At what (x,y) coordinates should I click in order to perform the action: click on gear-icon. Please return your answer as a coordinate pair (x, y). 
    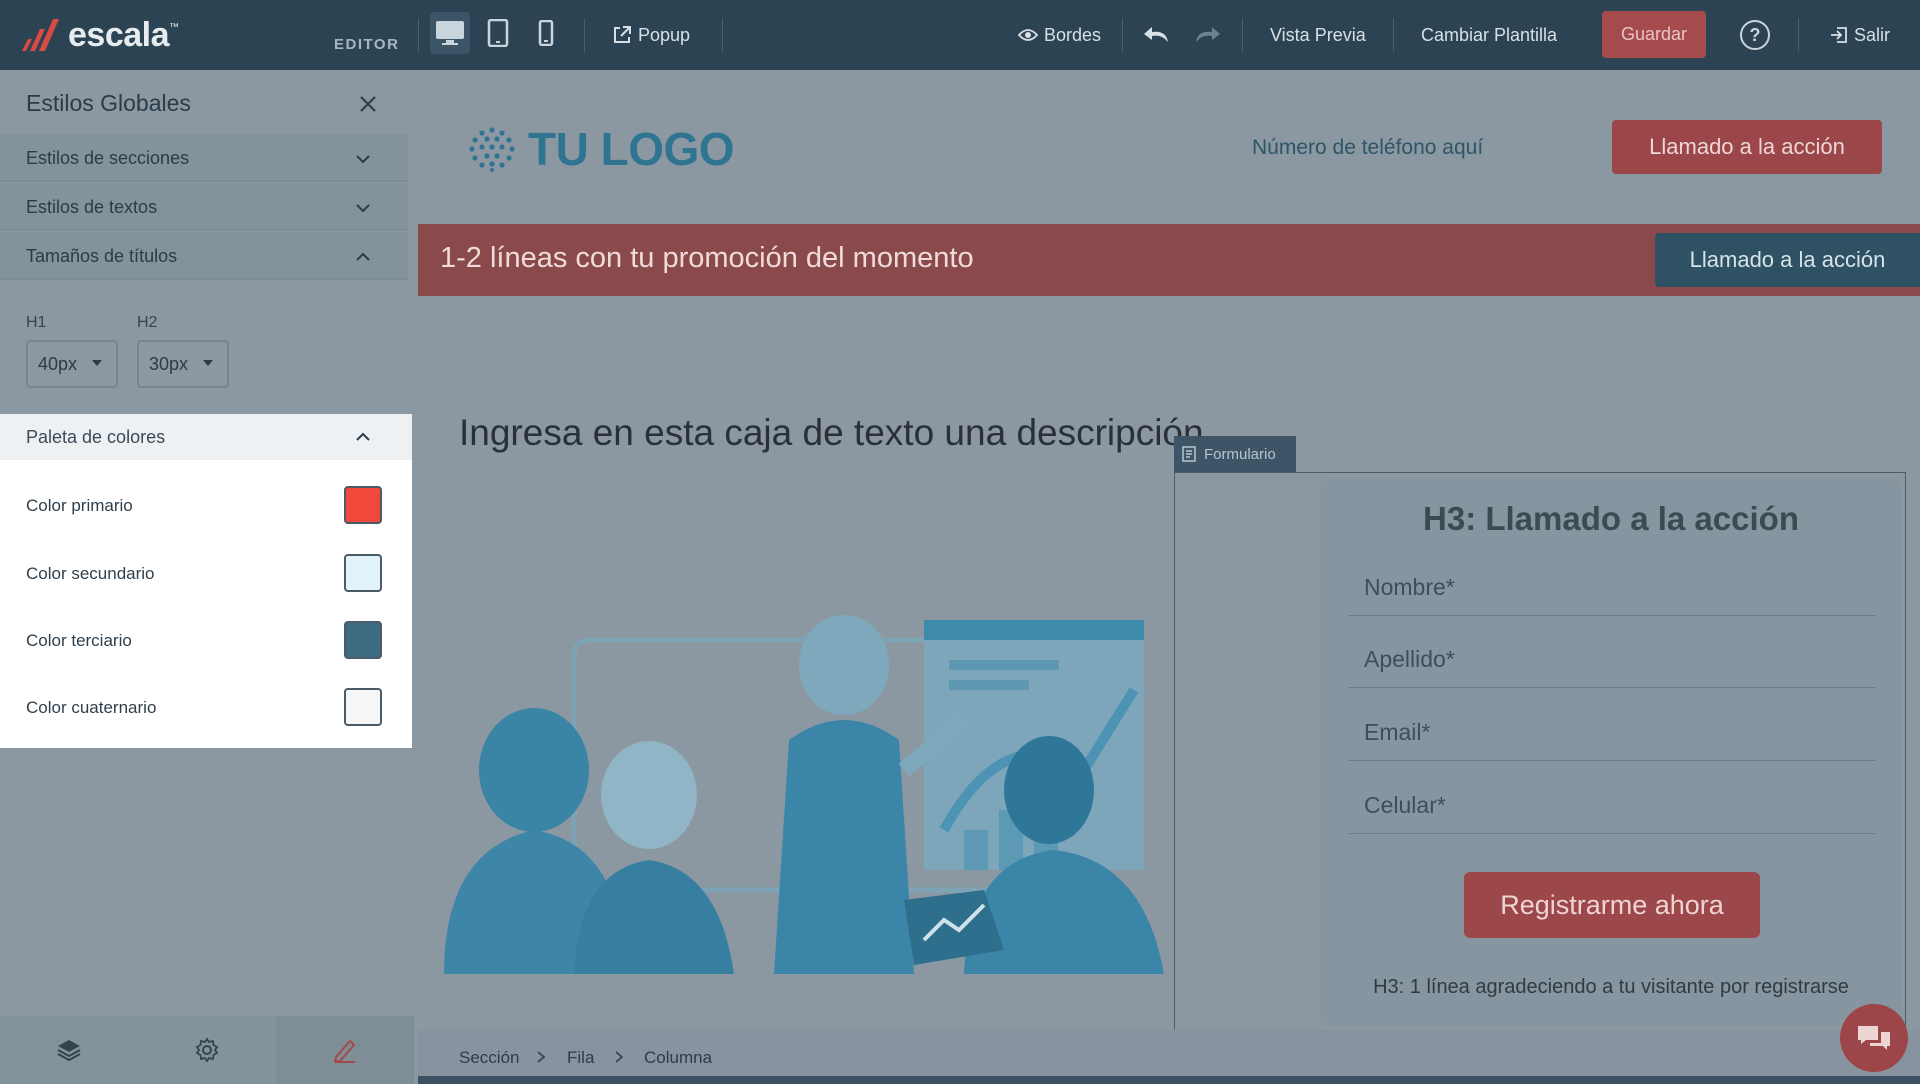
    Looking at the image, I should click on (207, 1050).